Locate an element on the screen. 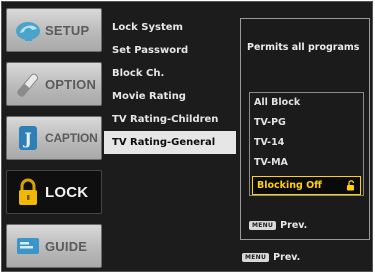  footer-prev-hint: MENU Prev. is located at coordinates (271, 257).